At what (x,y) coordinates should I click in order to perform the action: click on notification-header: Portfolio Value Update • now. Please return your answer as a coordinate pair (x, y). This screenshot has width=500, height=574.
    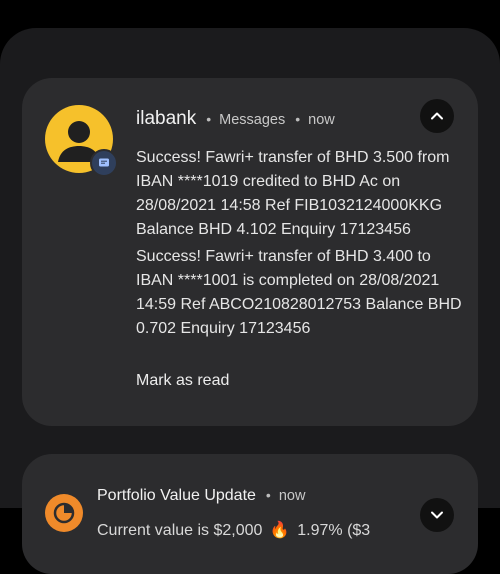
    Looking at the image, I should click on (201, 496).